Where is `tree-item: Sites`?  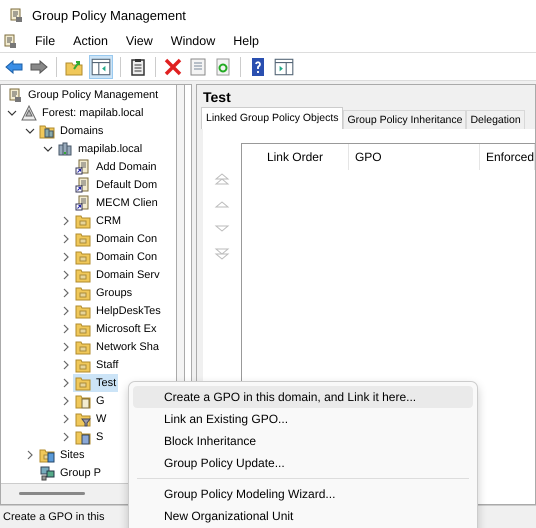 tree-item: Sites is located at coordinates (61, 455).